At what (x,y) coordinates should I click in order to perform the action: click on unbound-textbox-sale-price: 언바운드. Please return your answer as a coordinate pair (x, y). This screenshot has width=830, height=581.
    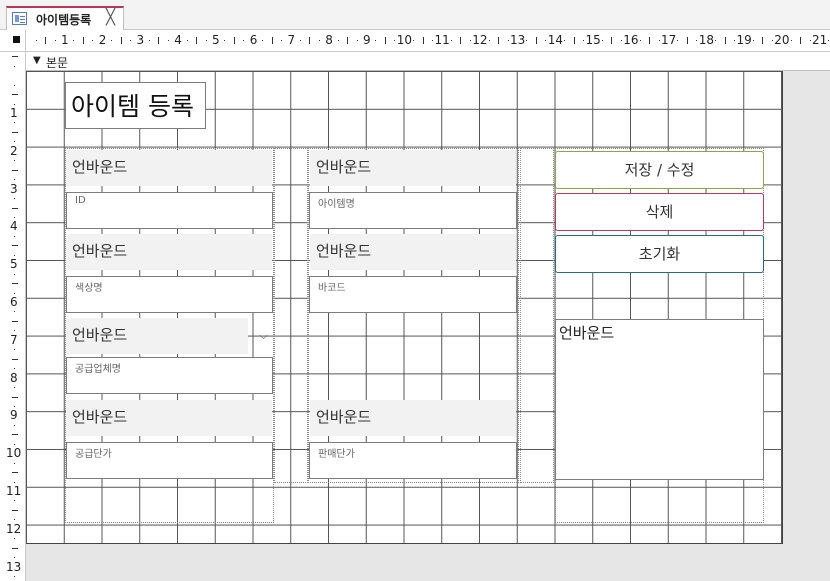
    Looking at the image, I should click on (413, 418).